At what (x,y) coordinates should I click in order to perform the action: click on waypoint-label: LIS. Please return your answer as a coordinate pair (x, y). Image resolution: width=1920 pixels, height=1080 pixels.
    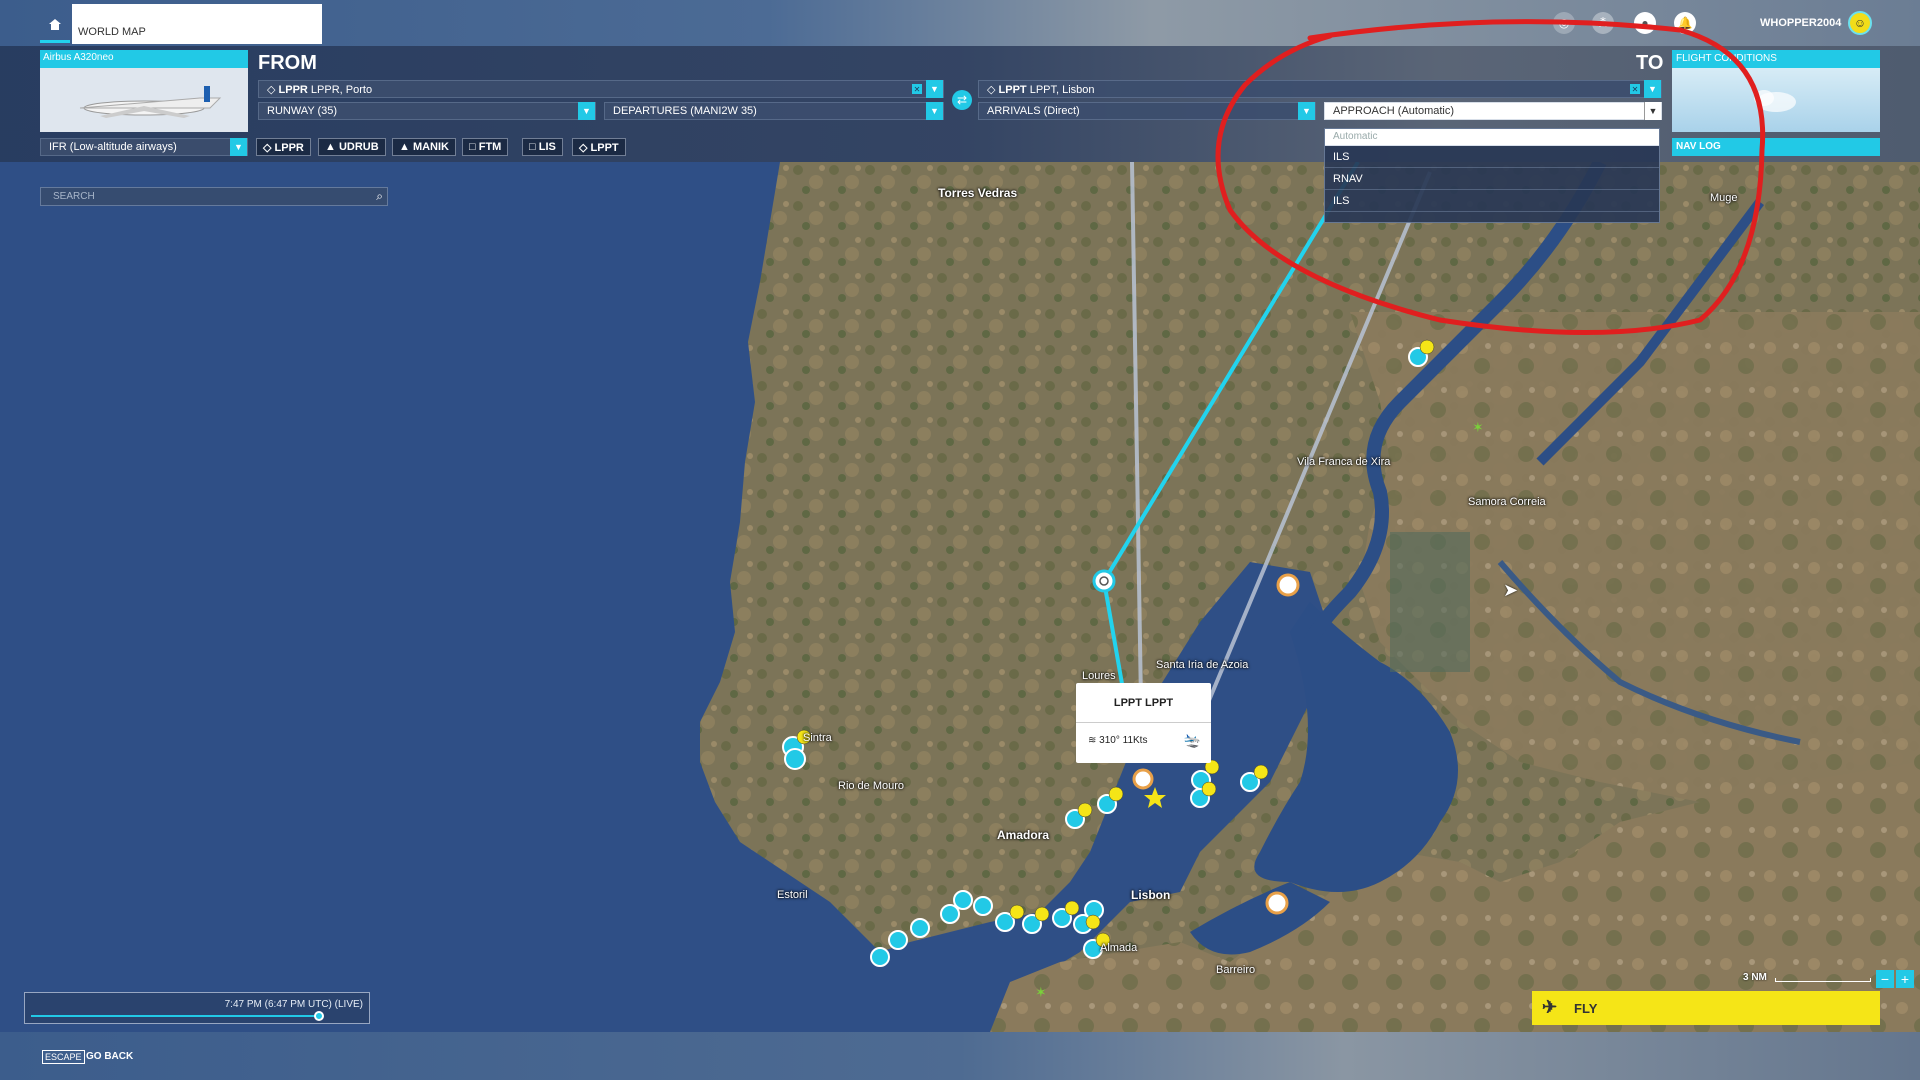
    Looking at the image, I should click on (547, 147).